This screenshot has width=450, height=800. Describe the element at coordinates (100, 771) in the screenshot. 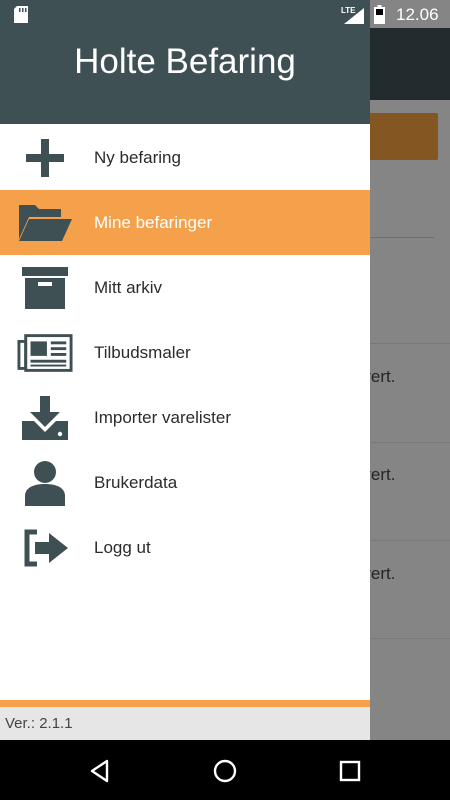

I see `back-icon` at that location.